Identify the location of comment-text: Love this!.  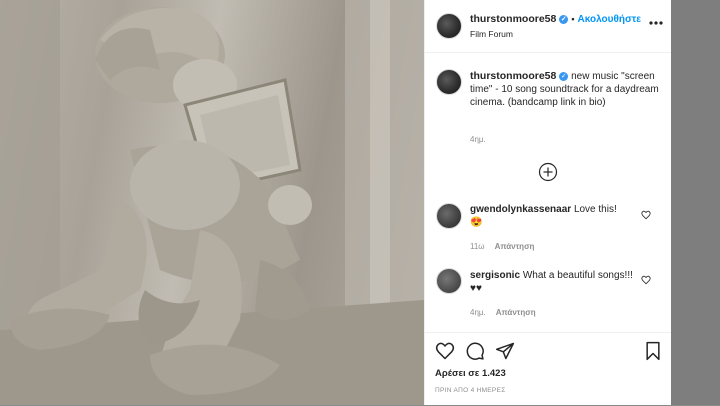
(595, 209).